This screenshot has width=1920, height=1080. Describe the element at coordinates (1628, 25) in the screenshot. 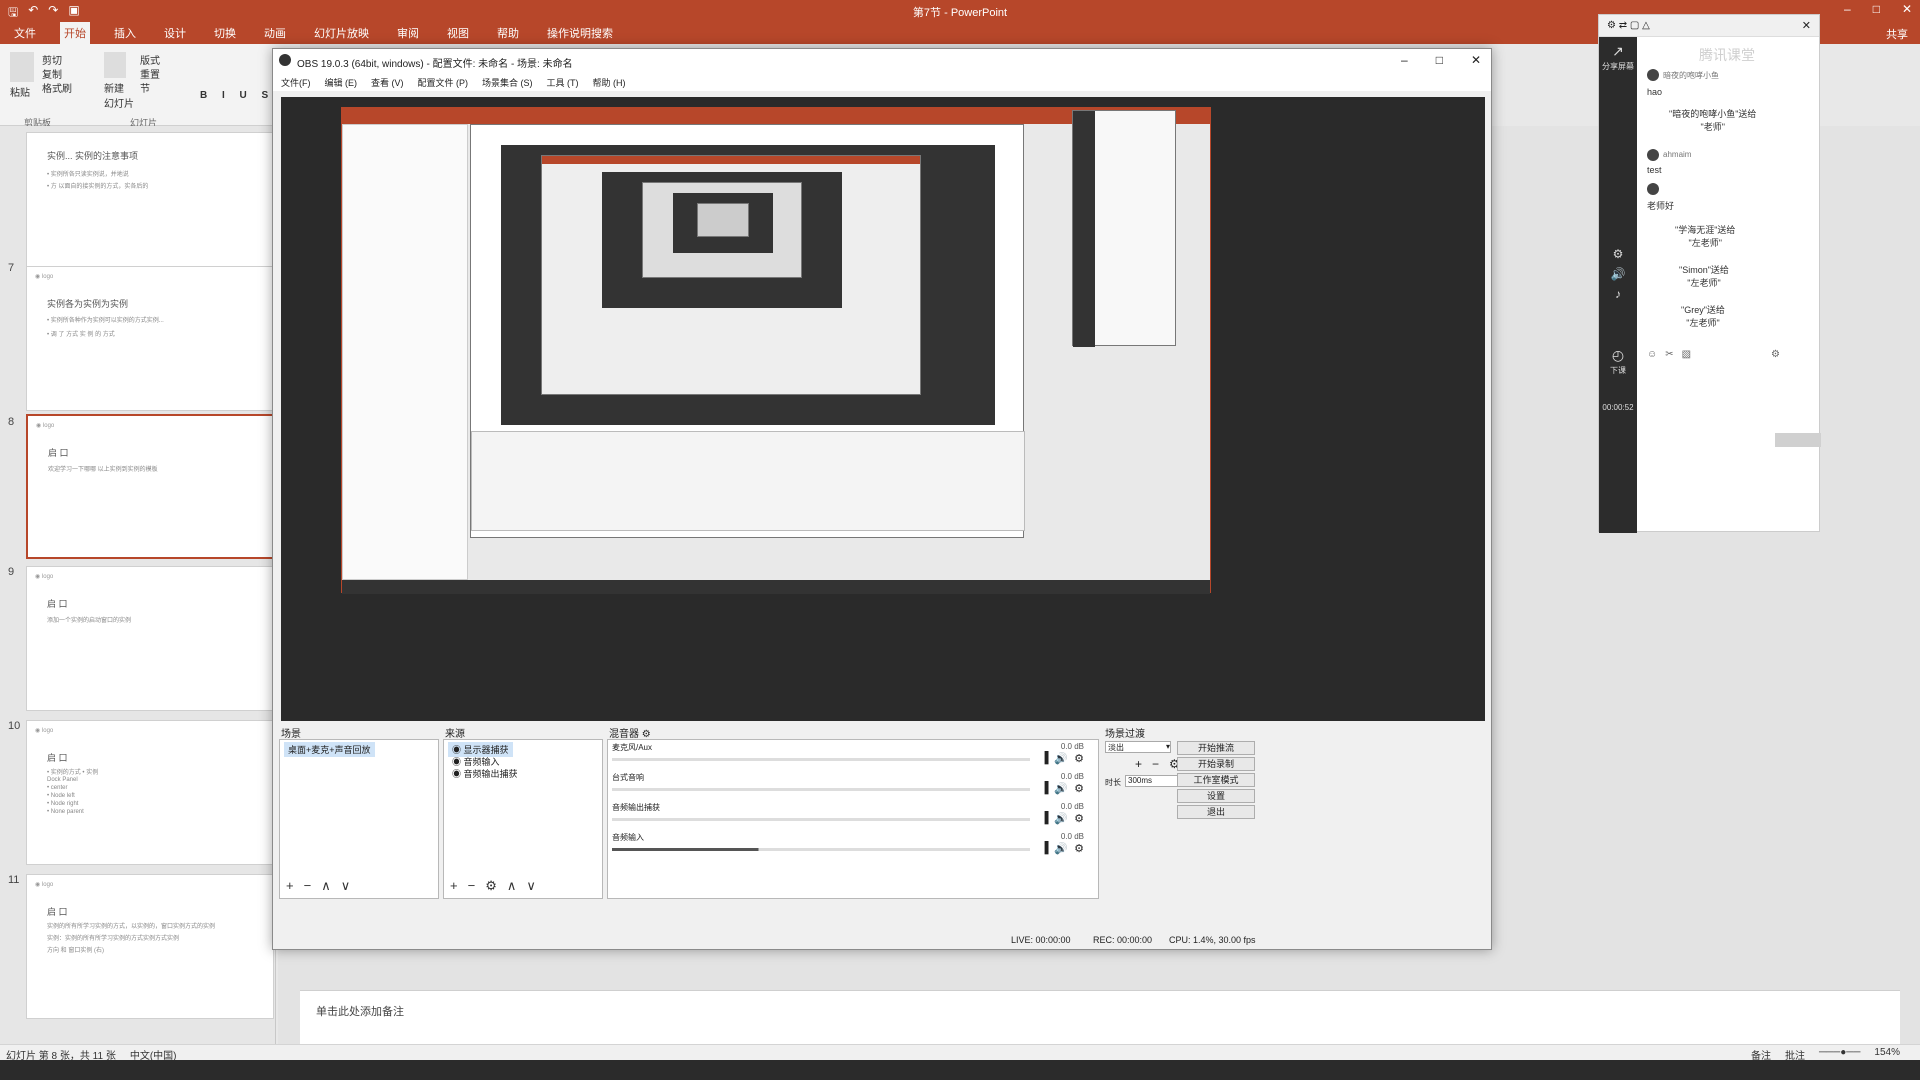

I see `toolbar-icons: ⚙ ⇄ ▢ △` at that location.